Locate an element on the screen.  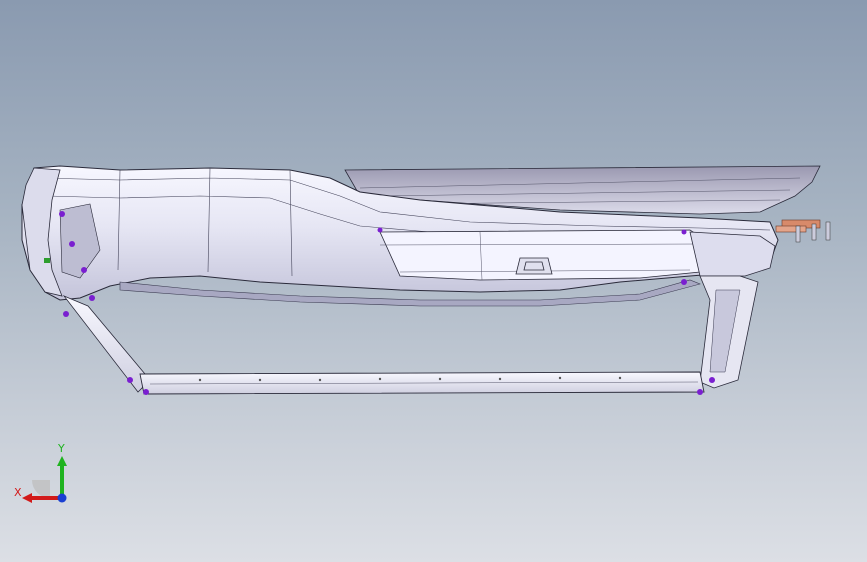
green-marker is located at coordinates (47, 260).